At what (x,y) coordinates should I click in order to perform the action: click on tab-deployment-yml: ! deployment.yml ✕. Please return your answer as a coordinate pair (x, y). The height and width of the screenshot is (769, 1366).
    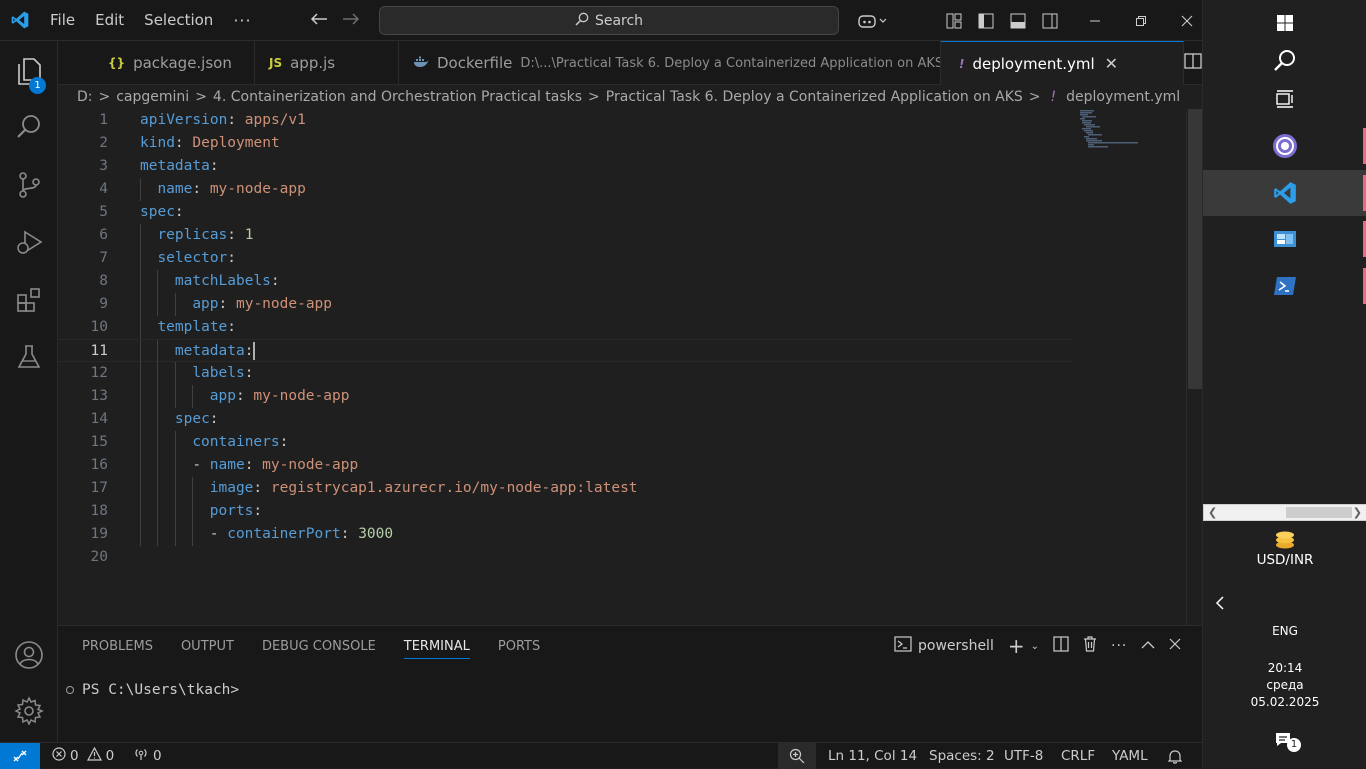
    Looking at the image, I should click on (1062, 63).